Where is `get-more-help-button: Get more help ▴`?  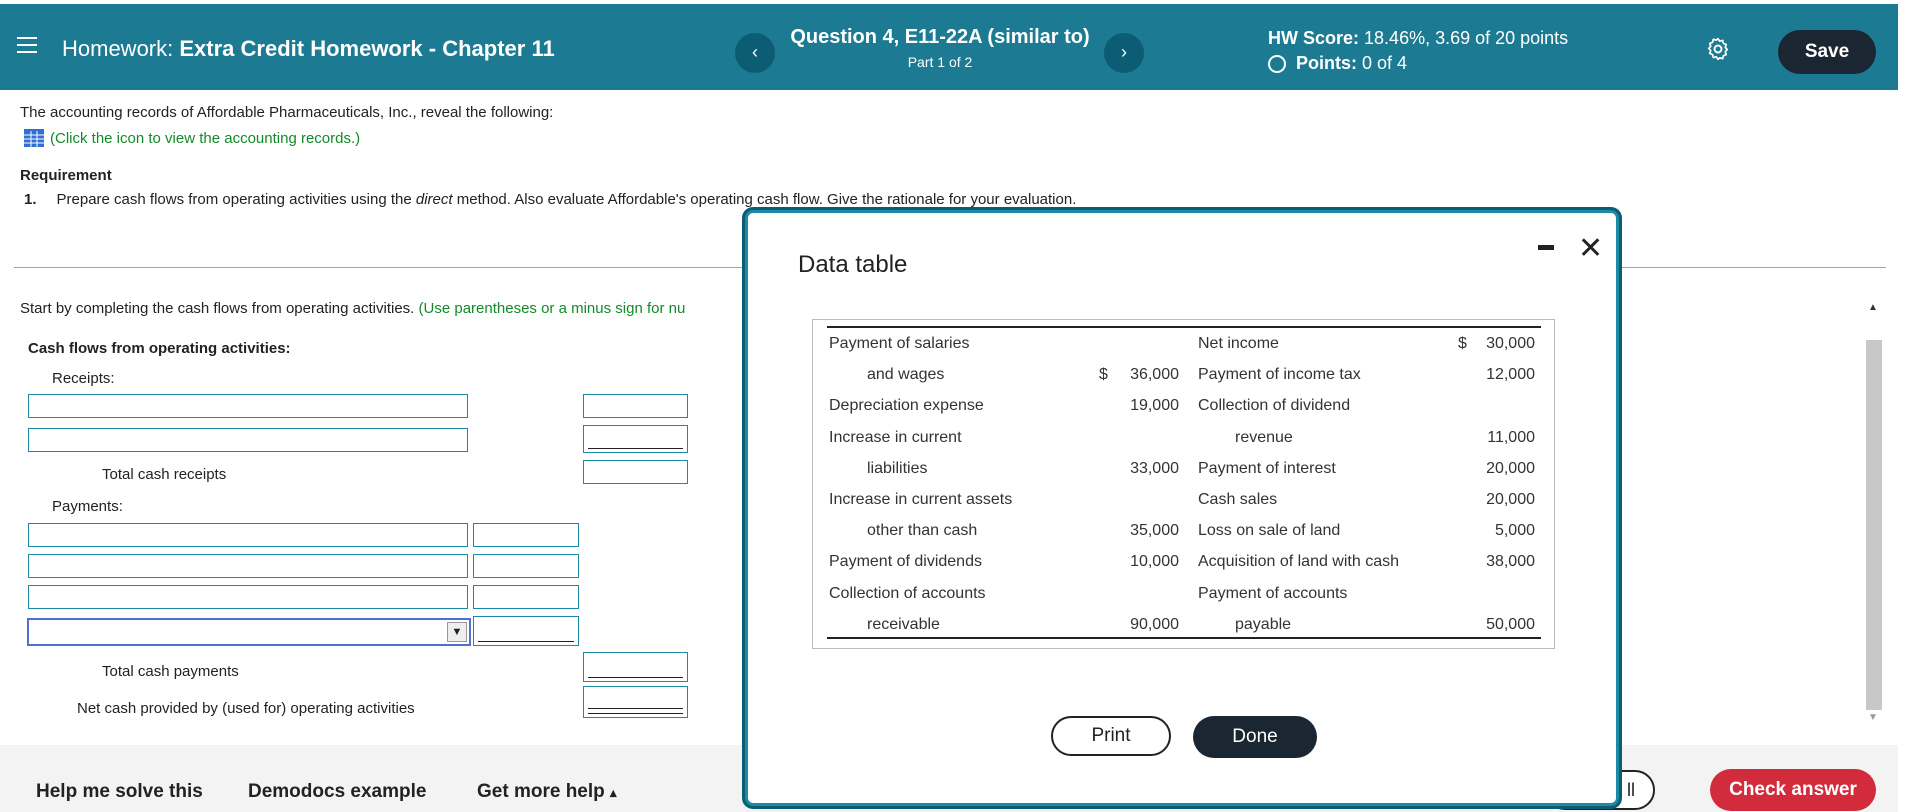
get-more-help-button: Get more help ▴ is located at coordinates (547, 792).